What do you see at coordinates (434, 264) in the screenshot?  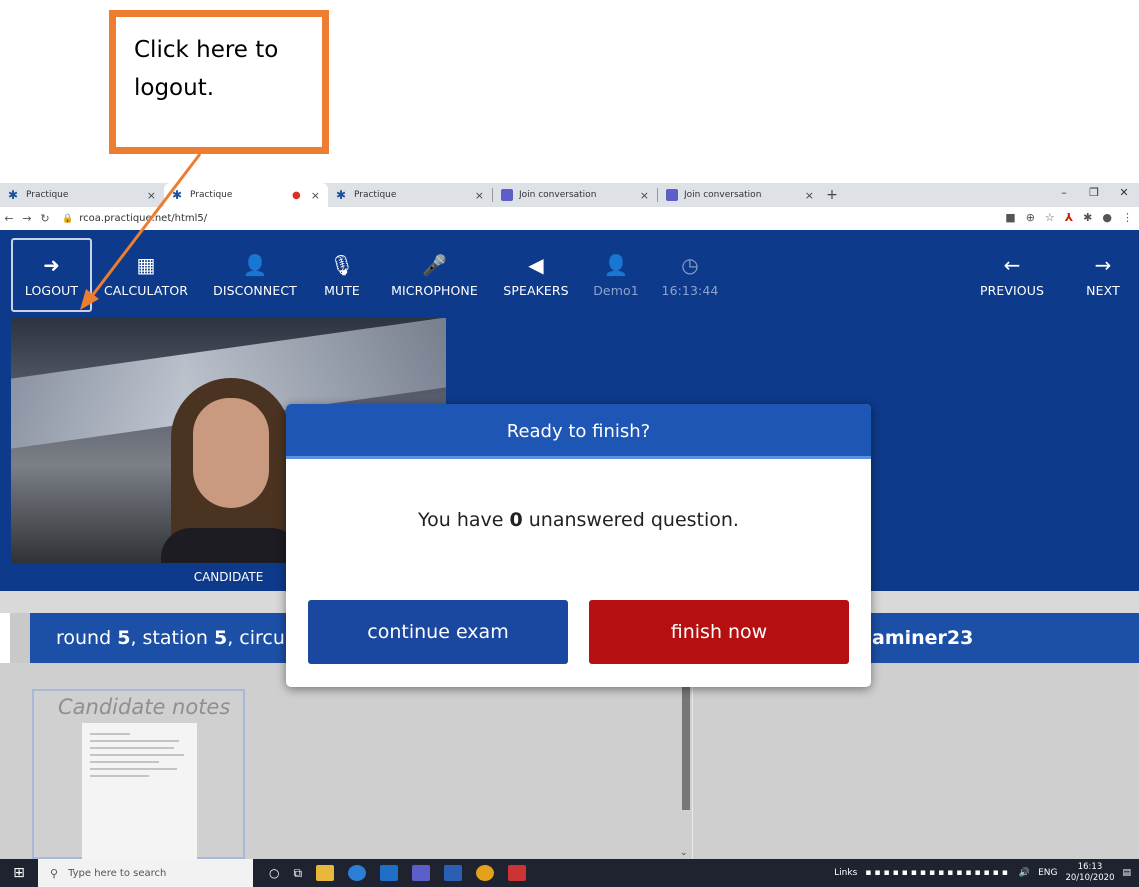 I see `microphone-icon: 🎤` at bounding box center [434, 264].